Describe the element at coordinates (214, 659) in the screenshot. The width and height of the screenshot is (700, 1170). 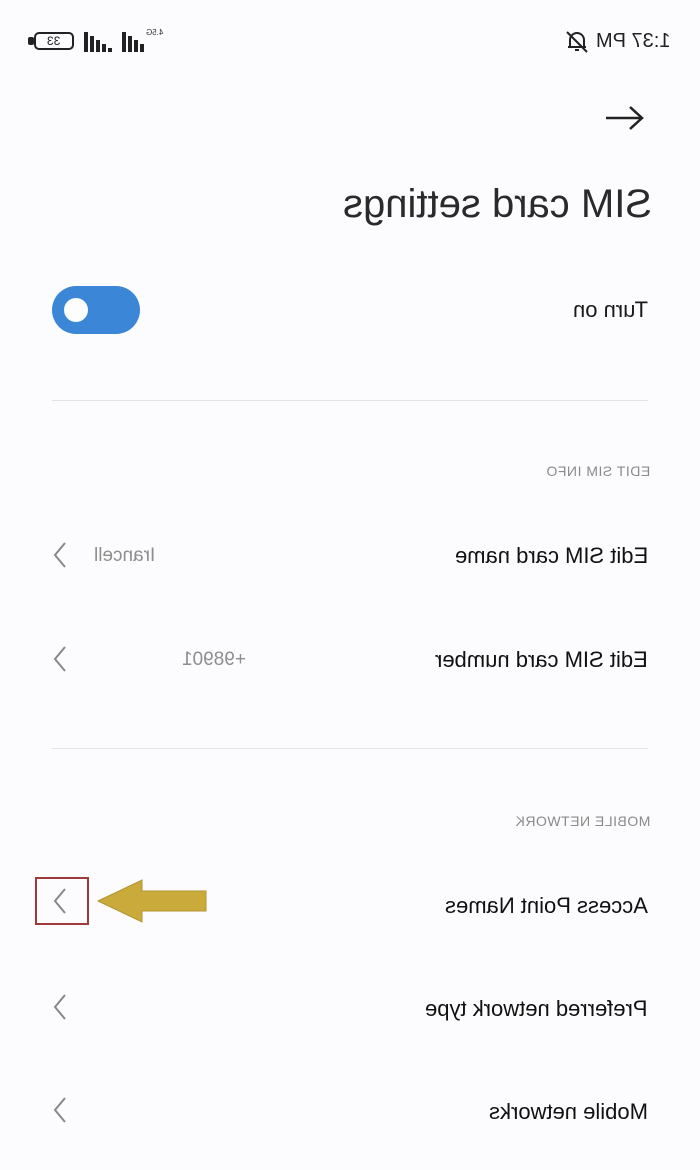
I see `sim-card-number-value: +98901` at that location.